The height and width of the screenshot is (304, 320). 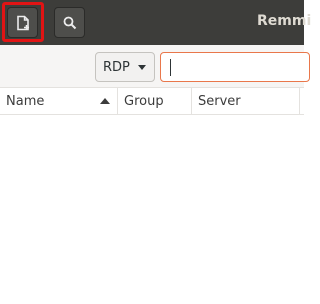 What do you see at coordinates (235, 67) in the screenshot?
I see `quick-connect-input` at bounding box center [235, 67].